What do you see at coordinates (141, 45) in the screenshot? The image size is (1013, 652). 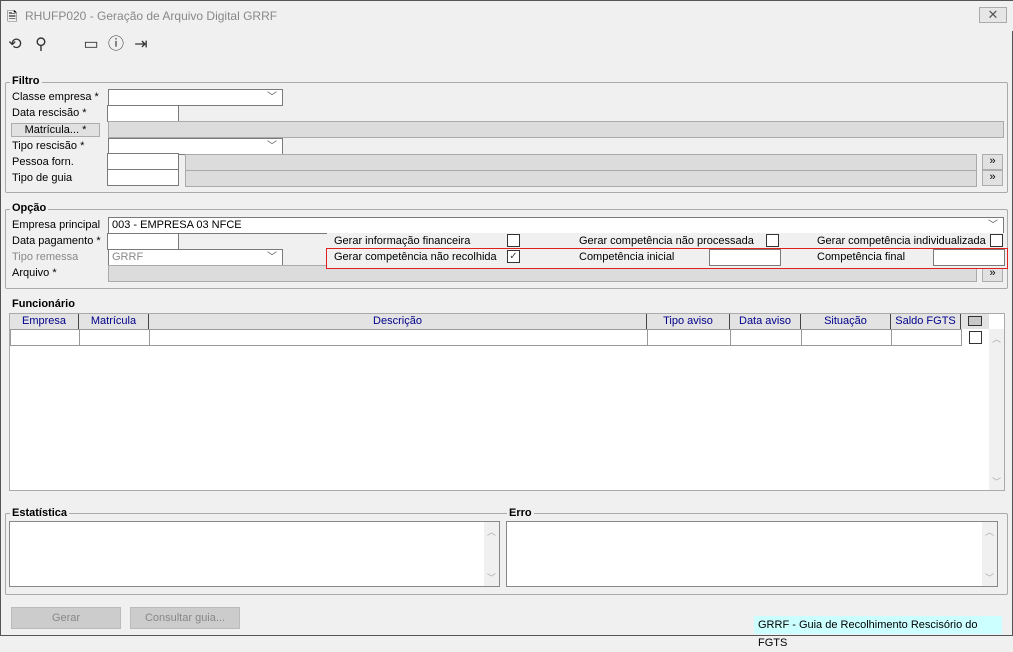 I see `exit-icon: ⇥` at bounding box center [141, 45].